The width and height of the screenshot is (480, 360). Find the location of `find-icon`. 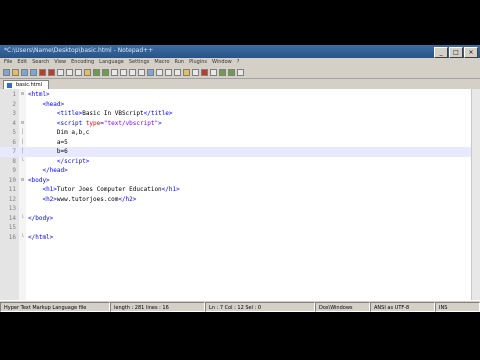

find-icon is located at coordinates (114, 72).